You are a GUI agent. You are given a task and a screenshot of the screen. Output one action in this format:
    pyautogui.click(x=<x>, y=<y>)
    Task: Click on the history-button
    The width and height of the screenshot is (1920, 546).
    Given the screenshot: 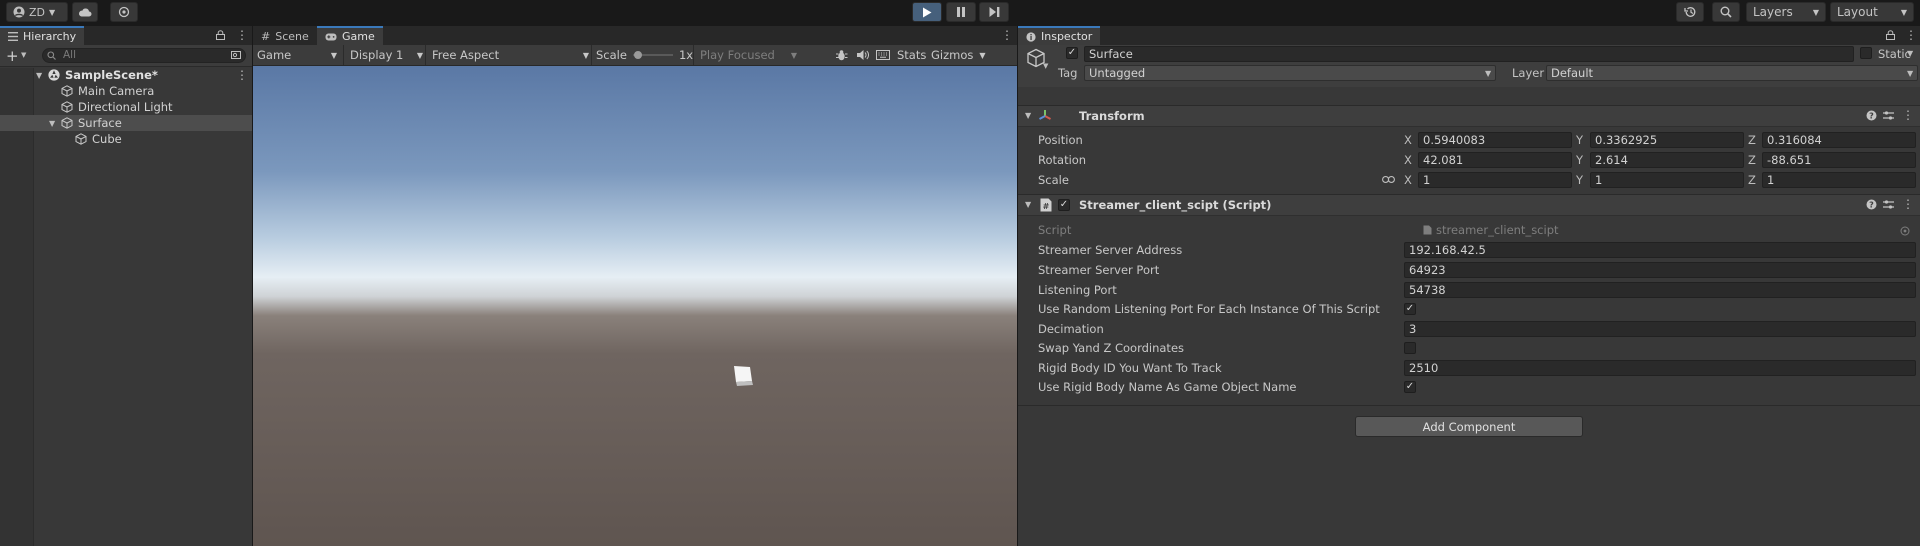 What is the action you would take?
    pyautogui.click(x=1690, y=12)
    